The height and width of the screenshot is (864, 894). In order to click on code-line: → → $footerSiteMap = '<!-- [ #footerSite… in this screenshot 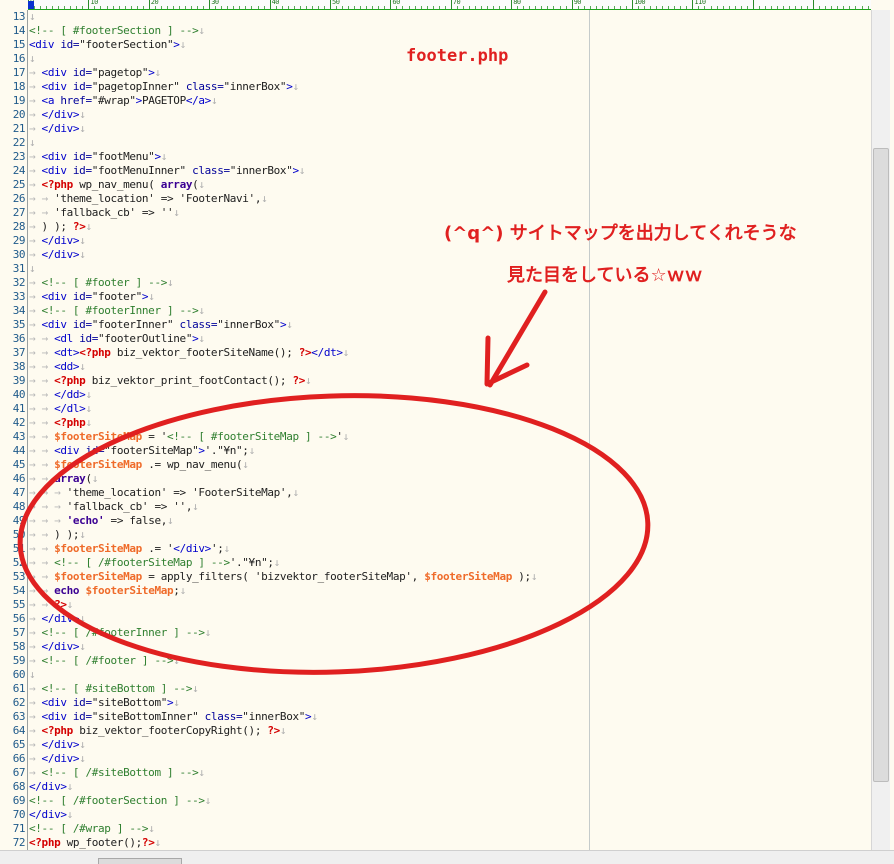, I will do `click(189, 437)`.